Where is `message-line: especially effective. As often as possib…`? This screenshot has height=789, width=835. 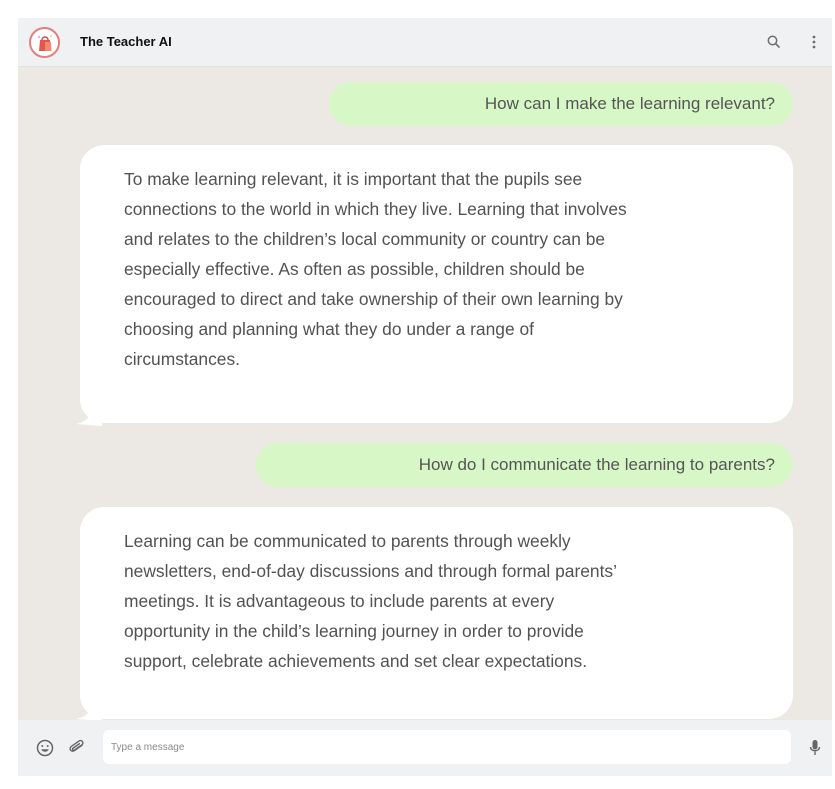 message-line: especially effective. As often as possib… is located at coordinates (354, 269).